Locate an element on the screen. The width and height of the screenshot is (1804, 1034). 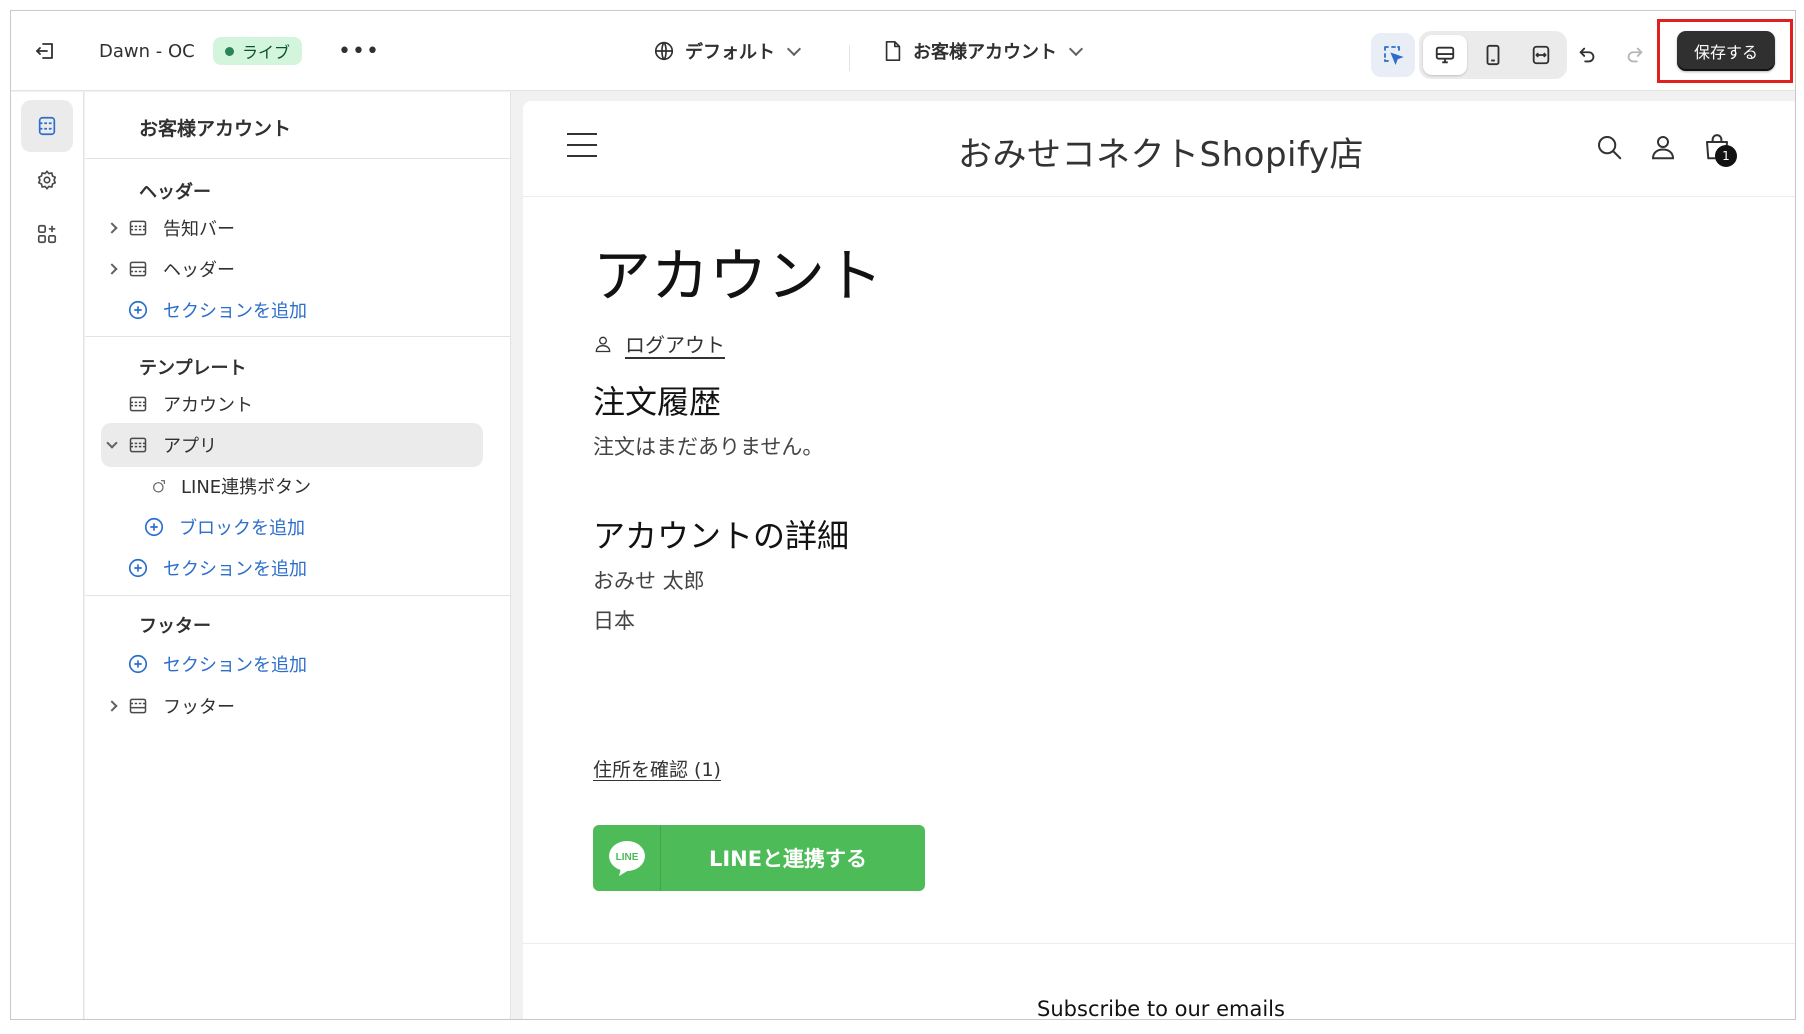
editor-rail is located at coordinates (47, 555).